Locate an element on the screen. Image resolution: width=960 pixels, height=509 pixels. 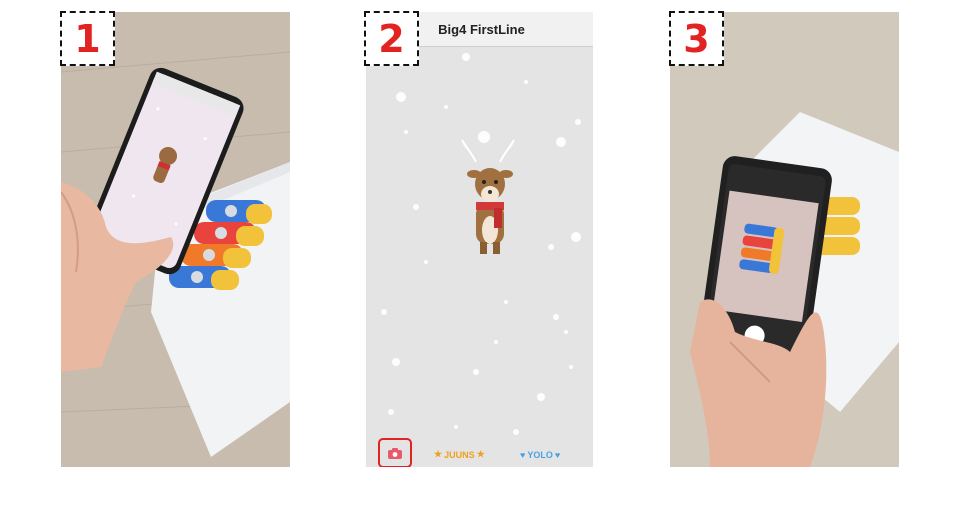
step-3-label: 3 is located at coordinates (696, 38).